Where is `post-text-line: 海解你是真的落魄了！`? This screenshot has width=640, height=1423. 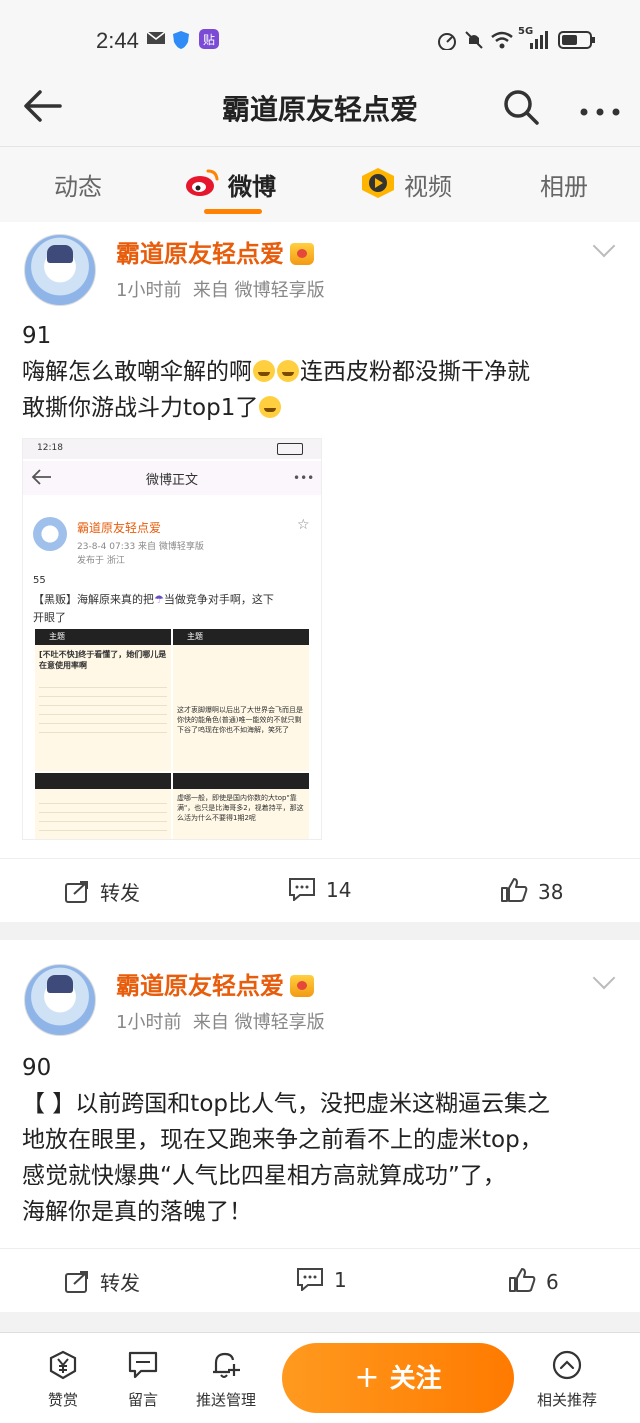
post-text-line: 海解你是真的落魄了！ is located at coordinates (137, 1212).